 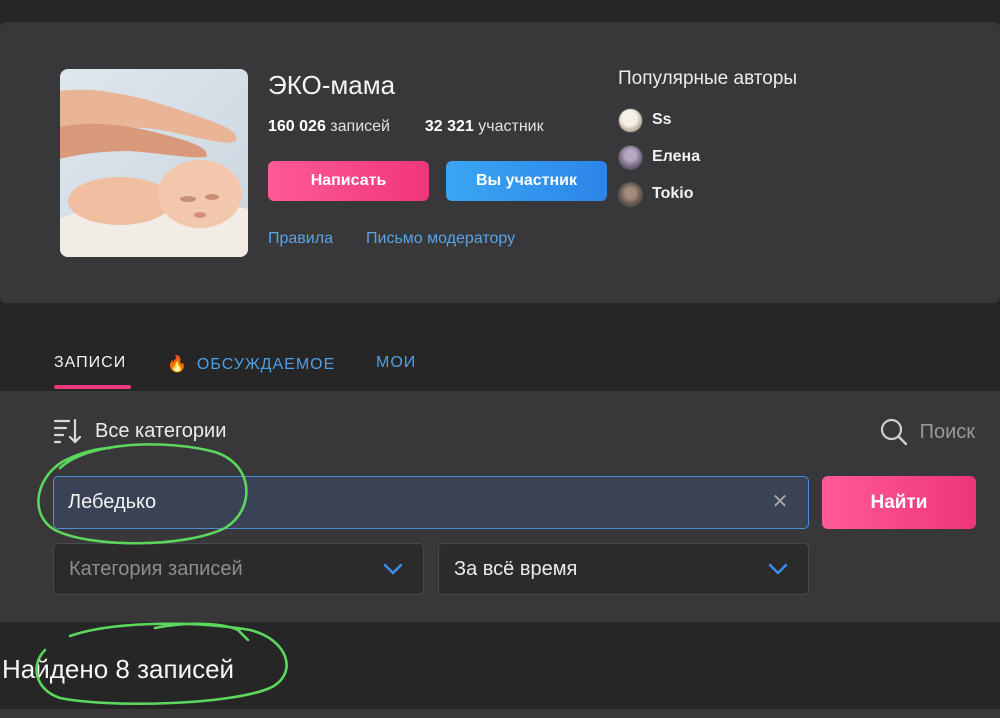 What do you see at coordinates (676, 156) in the screenshot?
I see `author-name: Елена` at bounding box center [676, 156].